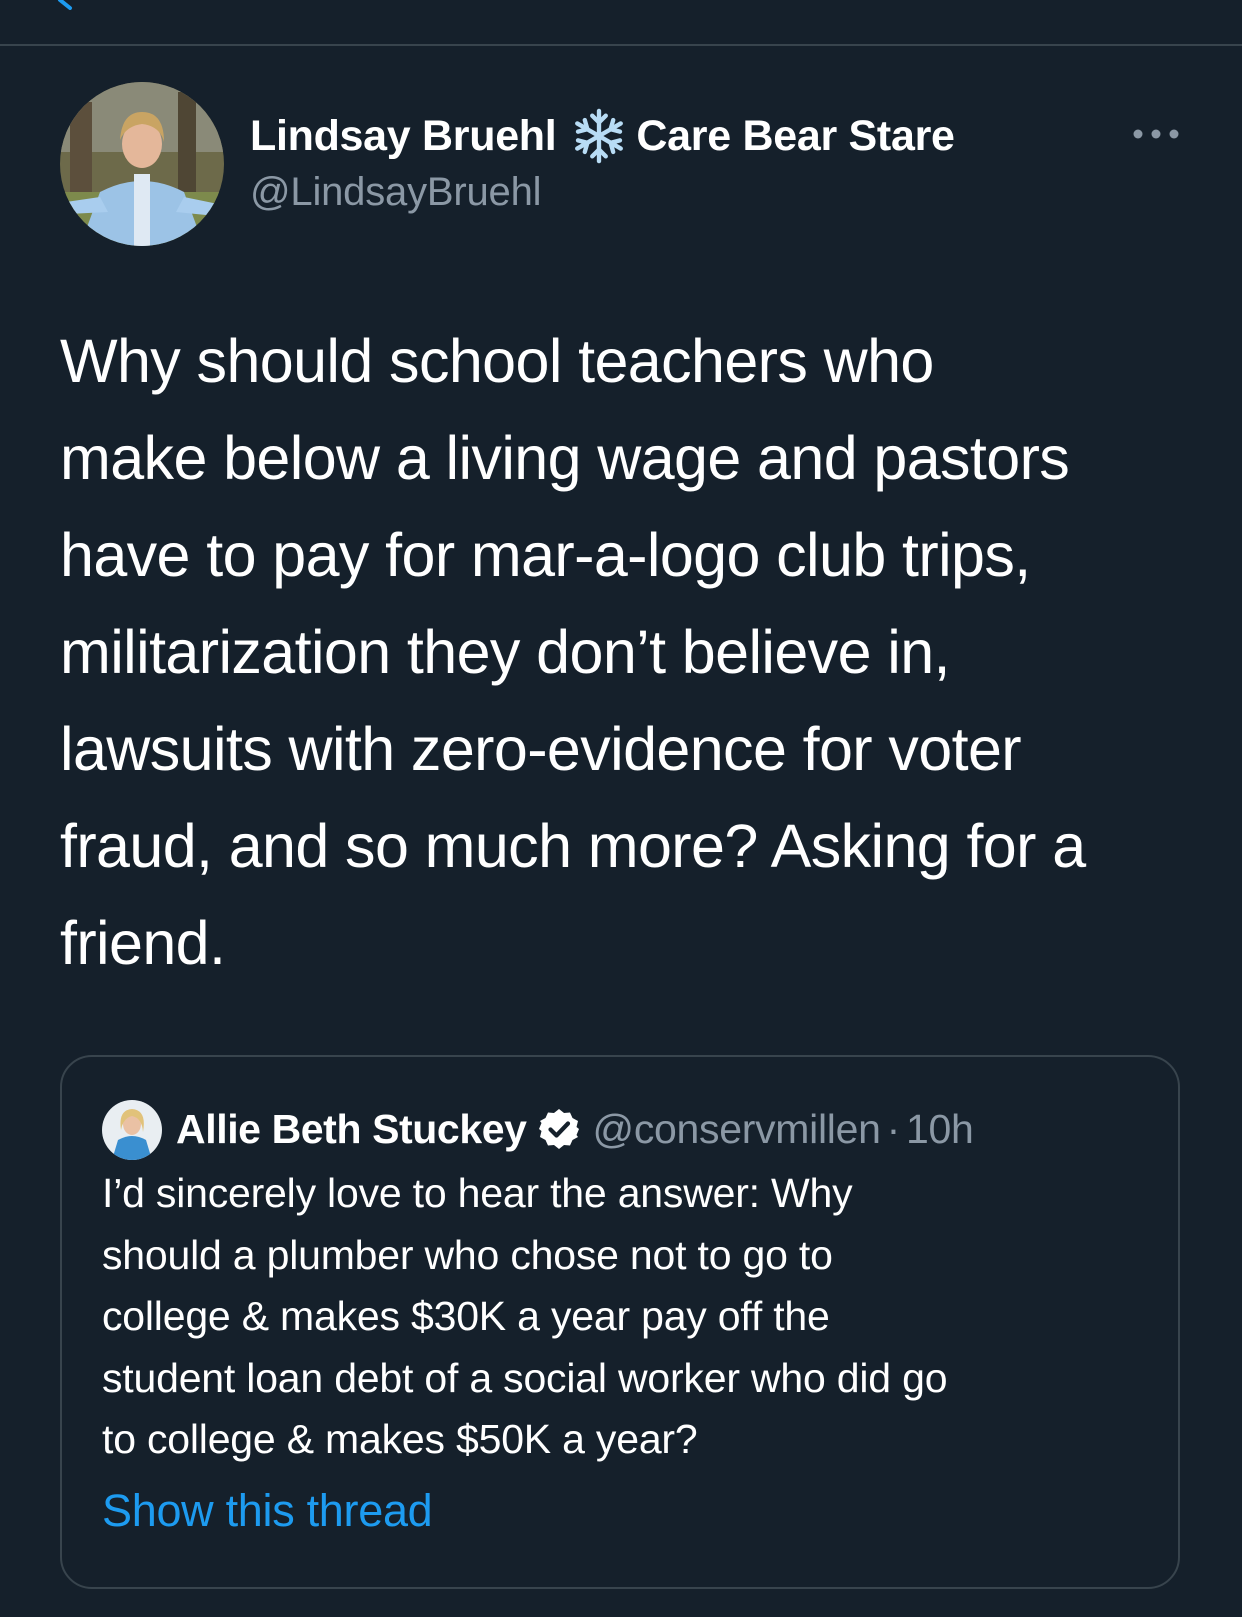 This screenshot has width=1242, height=1617. I want to click on quoted-author-handle: @conservmillen, so click(737, 1129).